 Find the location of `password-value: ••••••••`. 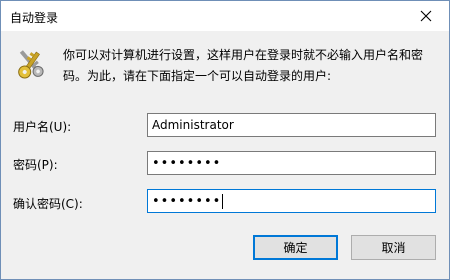

password-value: •••••••• is located at coordinates (187, 163).